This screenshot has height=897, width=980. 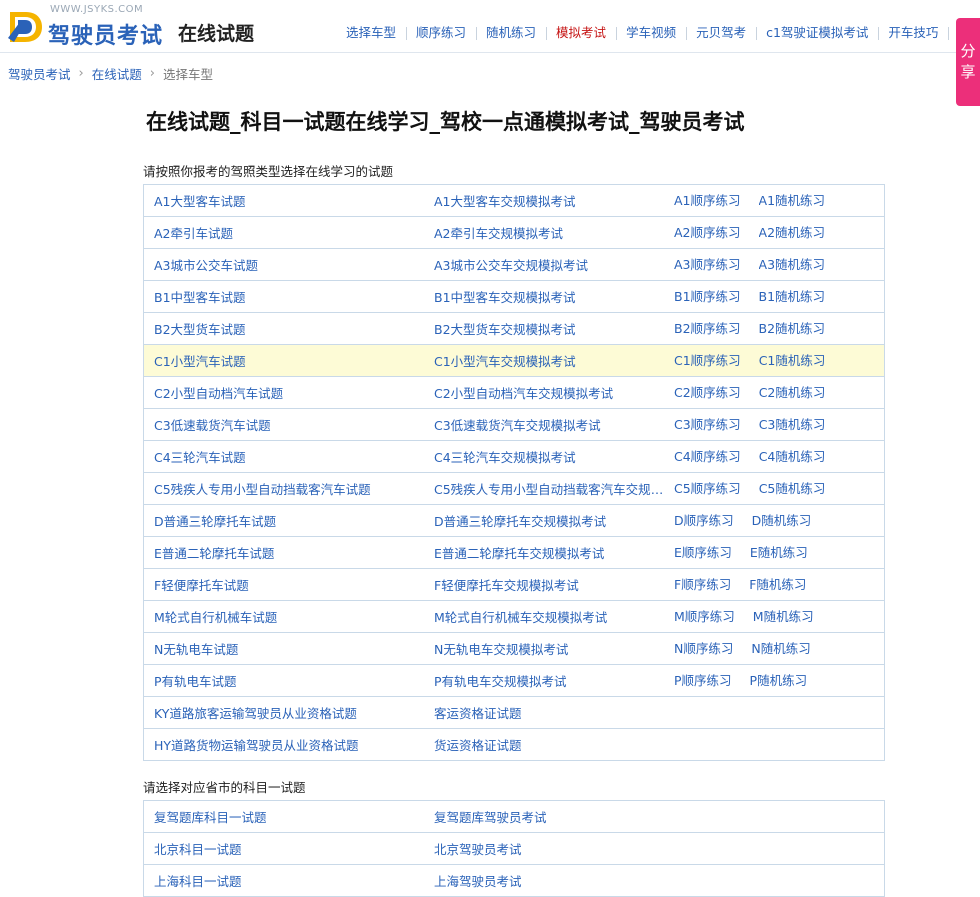 I want to click on nav-sequential-practice: 顺序练习, so click(x=441, y=33).